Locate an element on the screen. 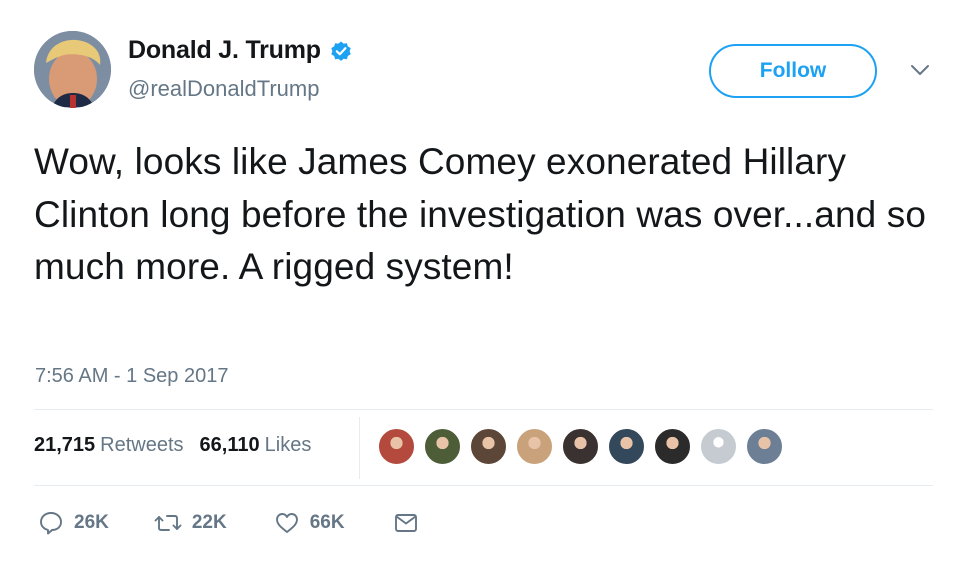 The width and height of the screenshot is (980, 572). retweet-button: 22K is located at coordinates (190, 523).